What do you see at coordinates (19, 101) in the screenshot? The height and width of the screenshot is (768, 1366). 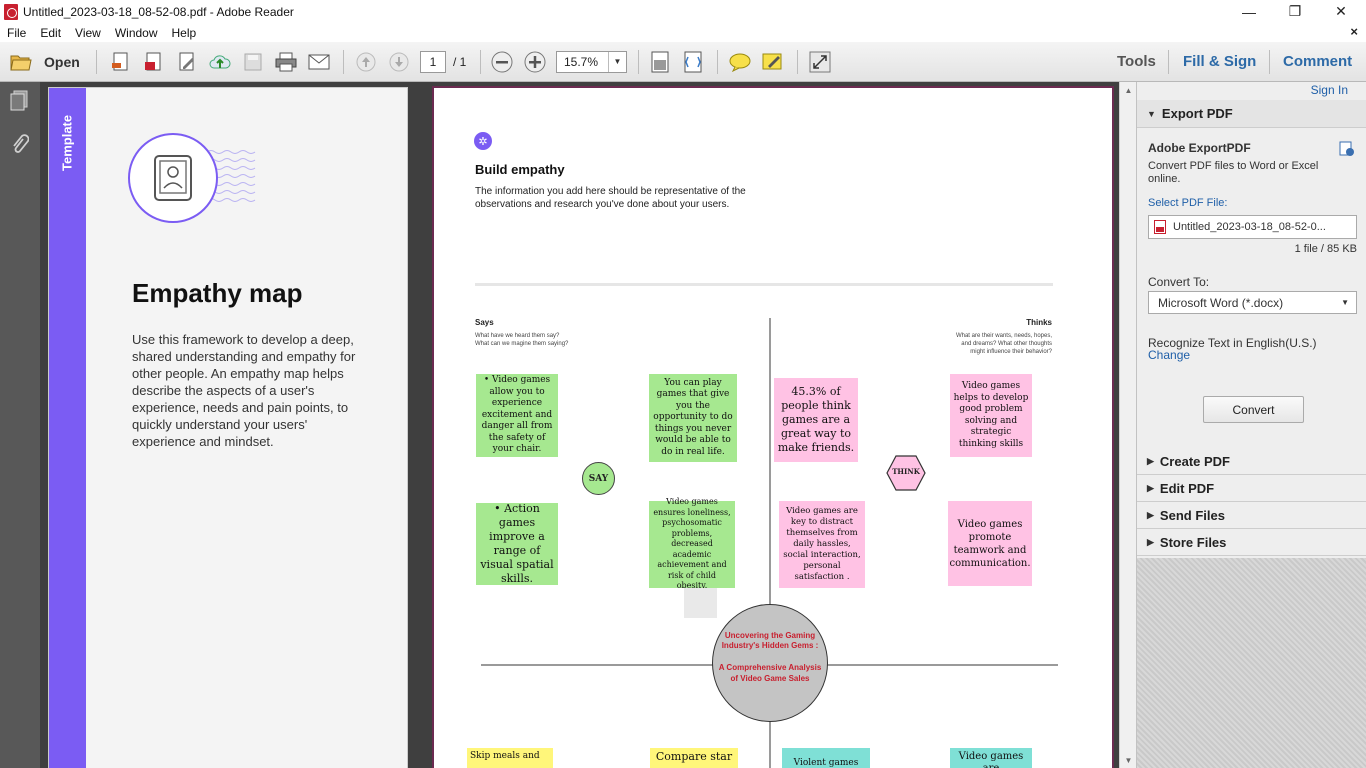 I see `page-thumbnails-icon` at bounding box center [19, 101].